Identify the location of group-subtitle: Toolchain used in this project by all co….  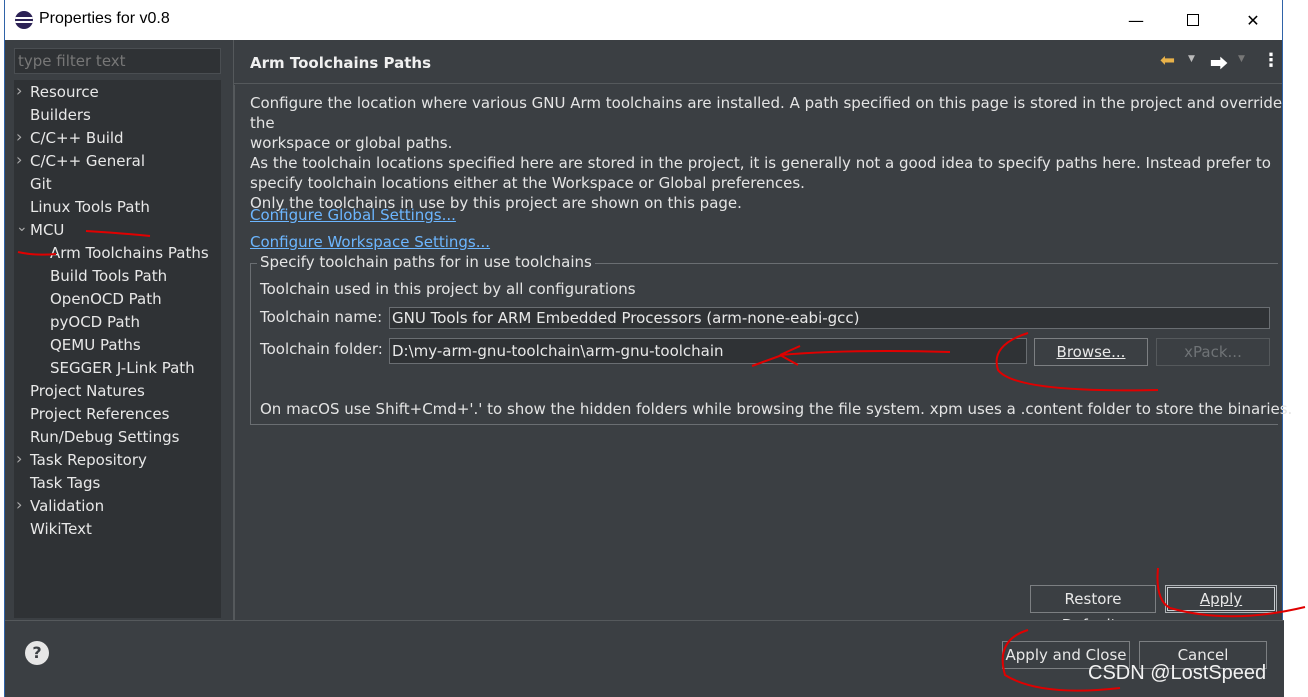
(448, 289).